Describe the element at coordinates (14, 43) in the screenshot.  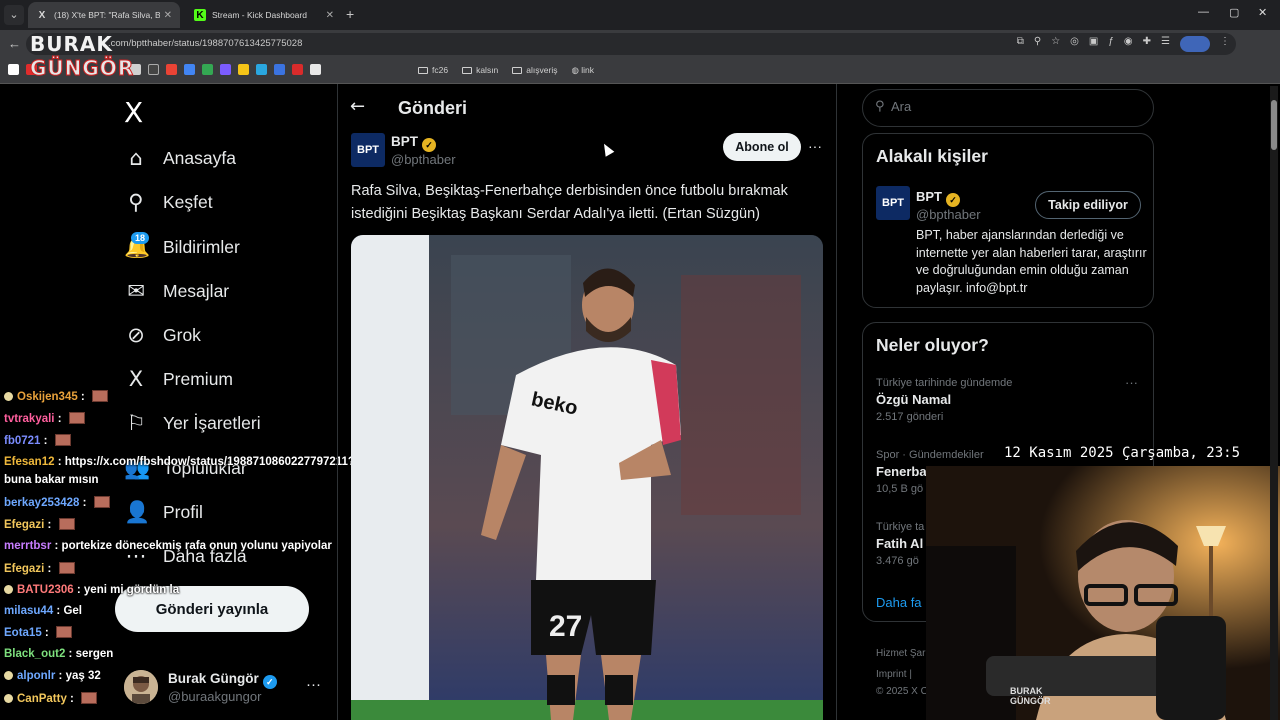
I see `browser-back-icon: ←` at that location.